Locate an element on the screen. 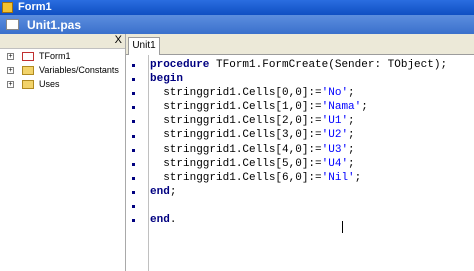 This screenshot has width=474, height=271. code-line: stringgrid1.Cells[0,0]:='No'; is located at coordinates (298, 93).